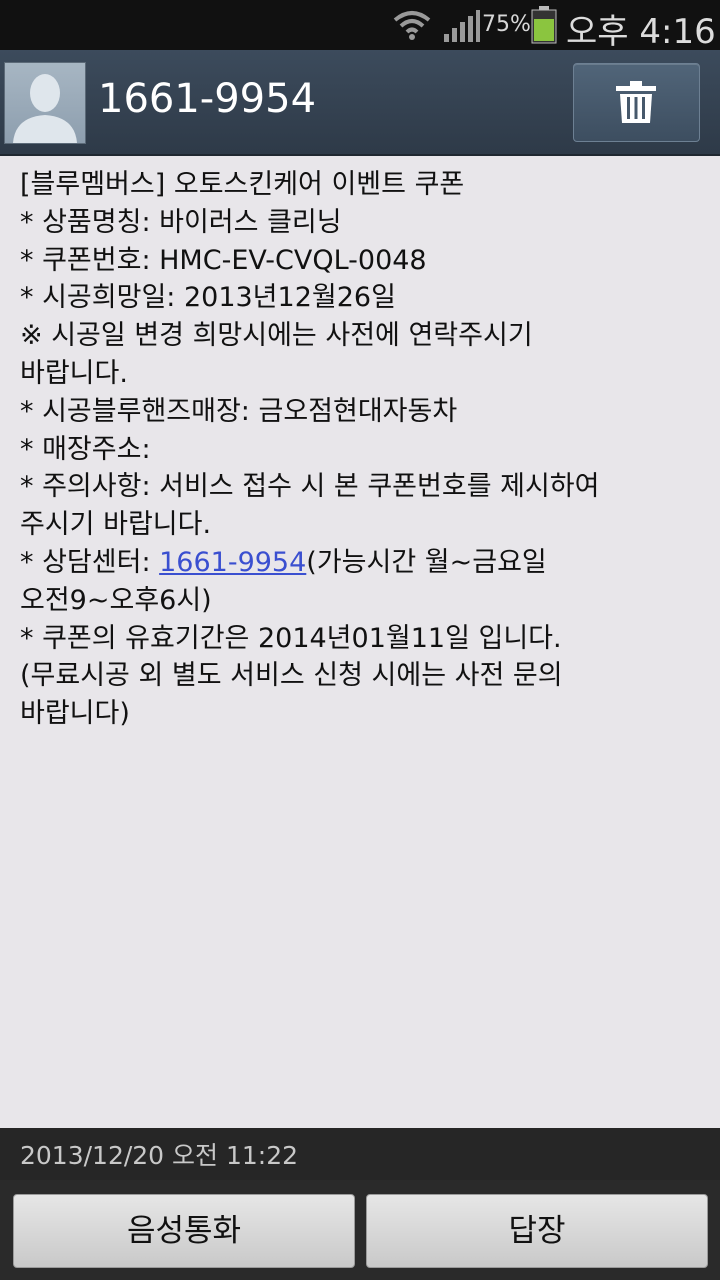  Describe the element at coordinates (116, 525) in the screenshot. I see `message-line: 주시기 바랍니다.` at that location.